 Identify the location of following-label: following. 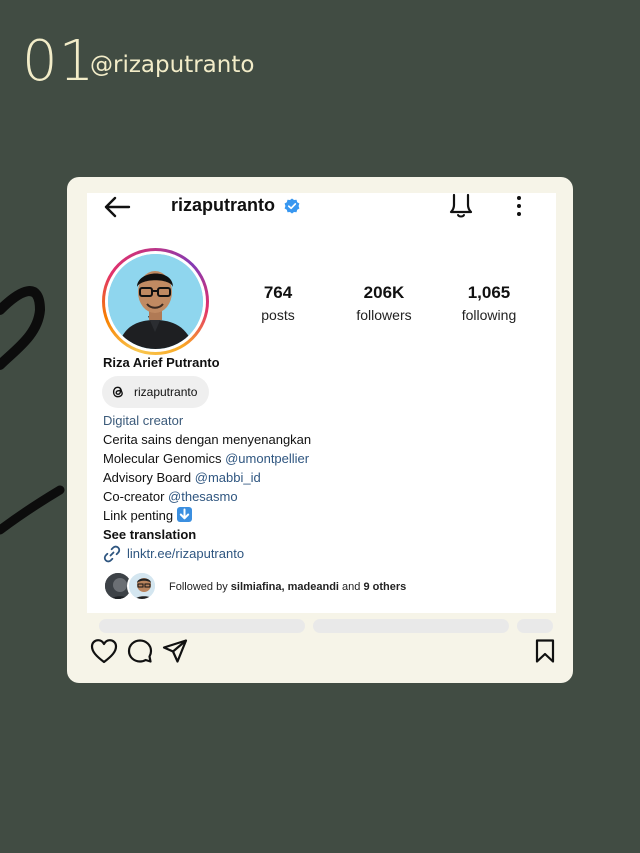
(489, 315).